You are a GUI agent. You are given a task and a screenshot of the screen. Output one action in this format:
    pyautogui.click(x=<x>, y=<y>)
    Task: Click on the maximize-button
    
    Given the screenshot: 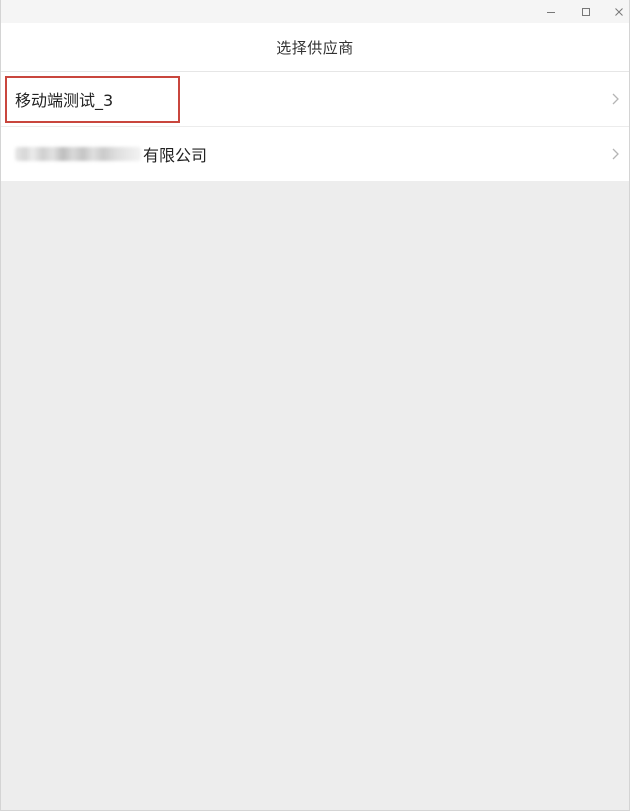 What is the action you would take?
    pyautogui.click(x=586, y=11)
    